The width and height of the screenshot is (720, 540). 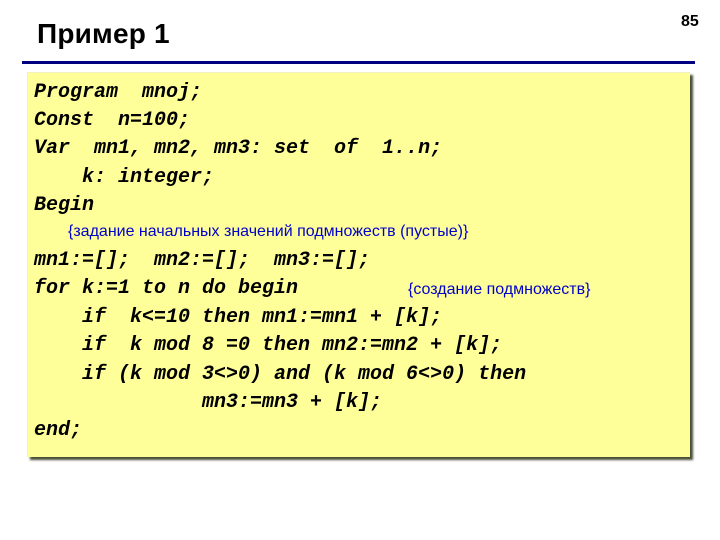 What do you see at coordinates (238, 148) in the screenshot?
I see `code-line: Var mn1, mn2, mn3: set of 1..n;` at bounding box center [238, 148].